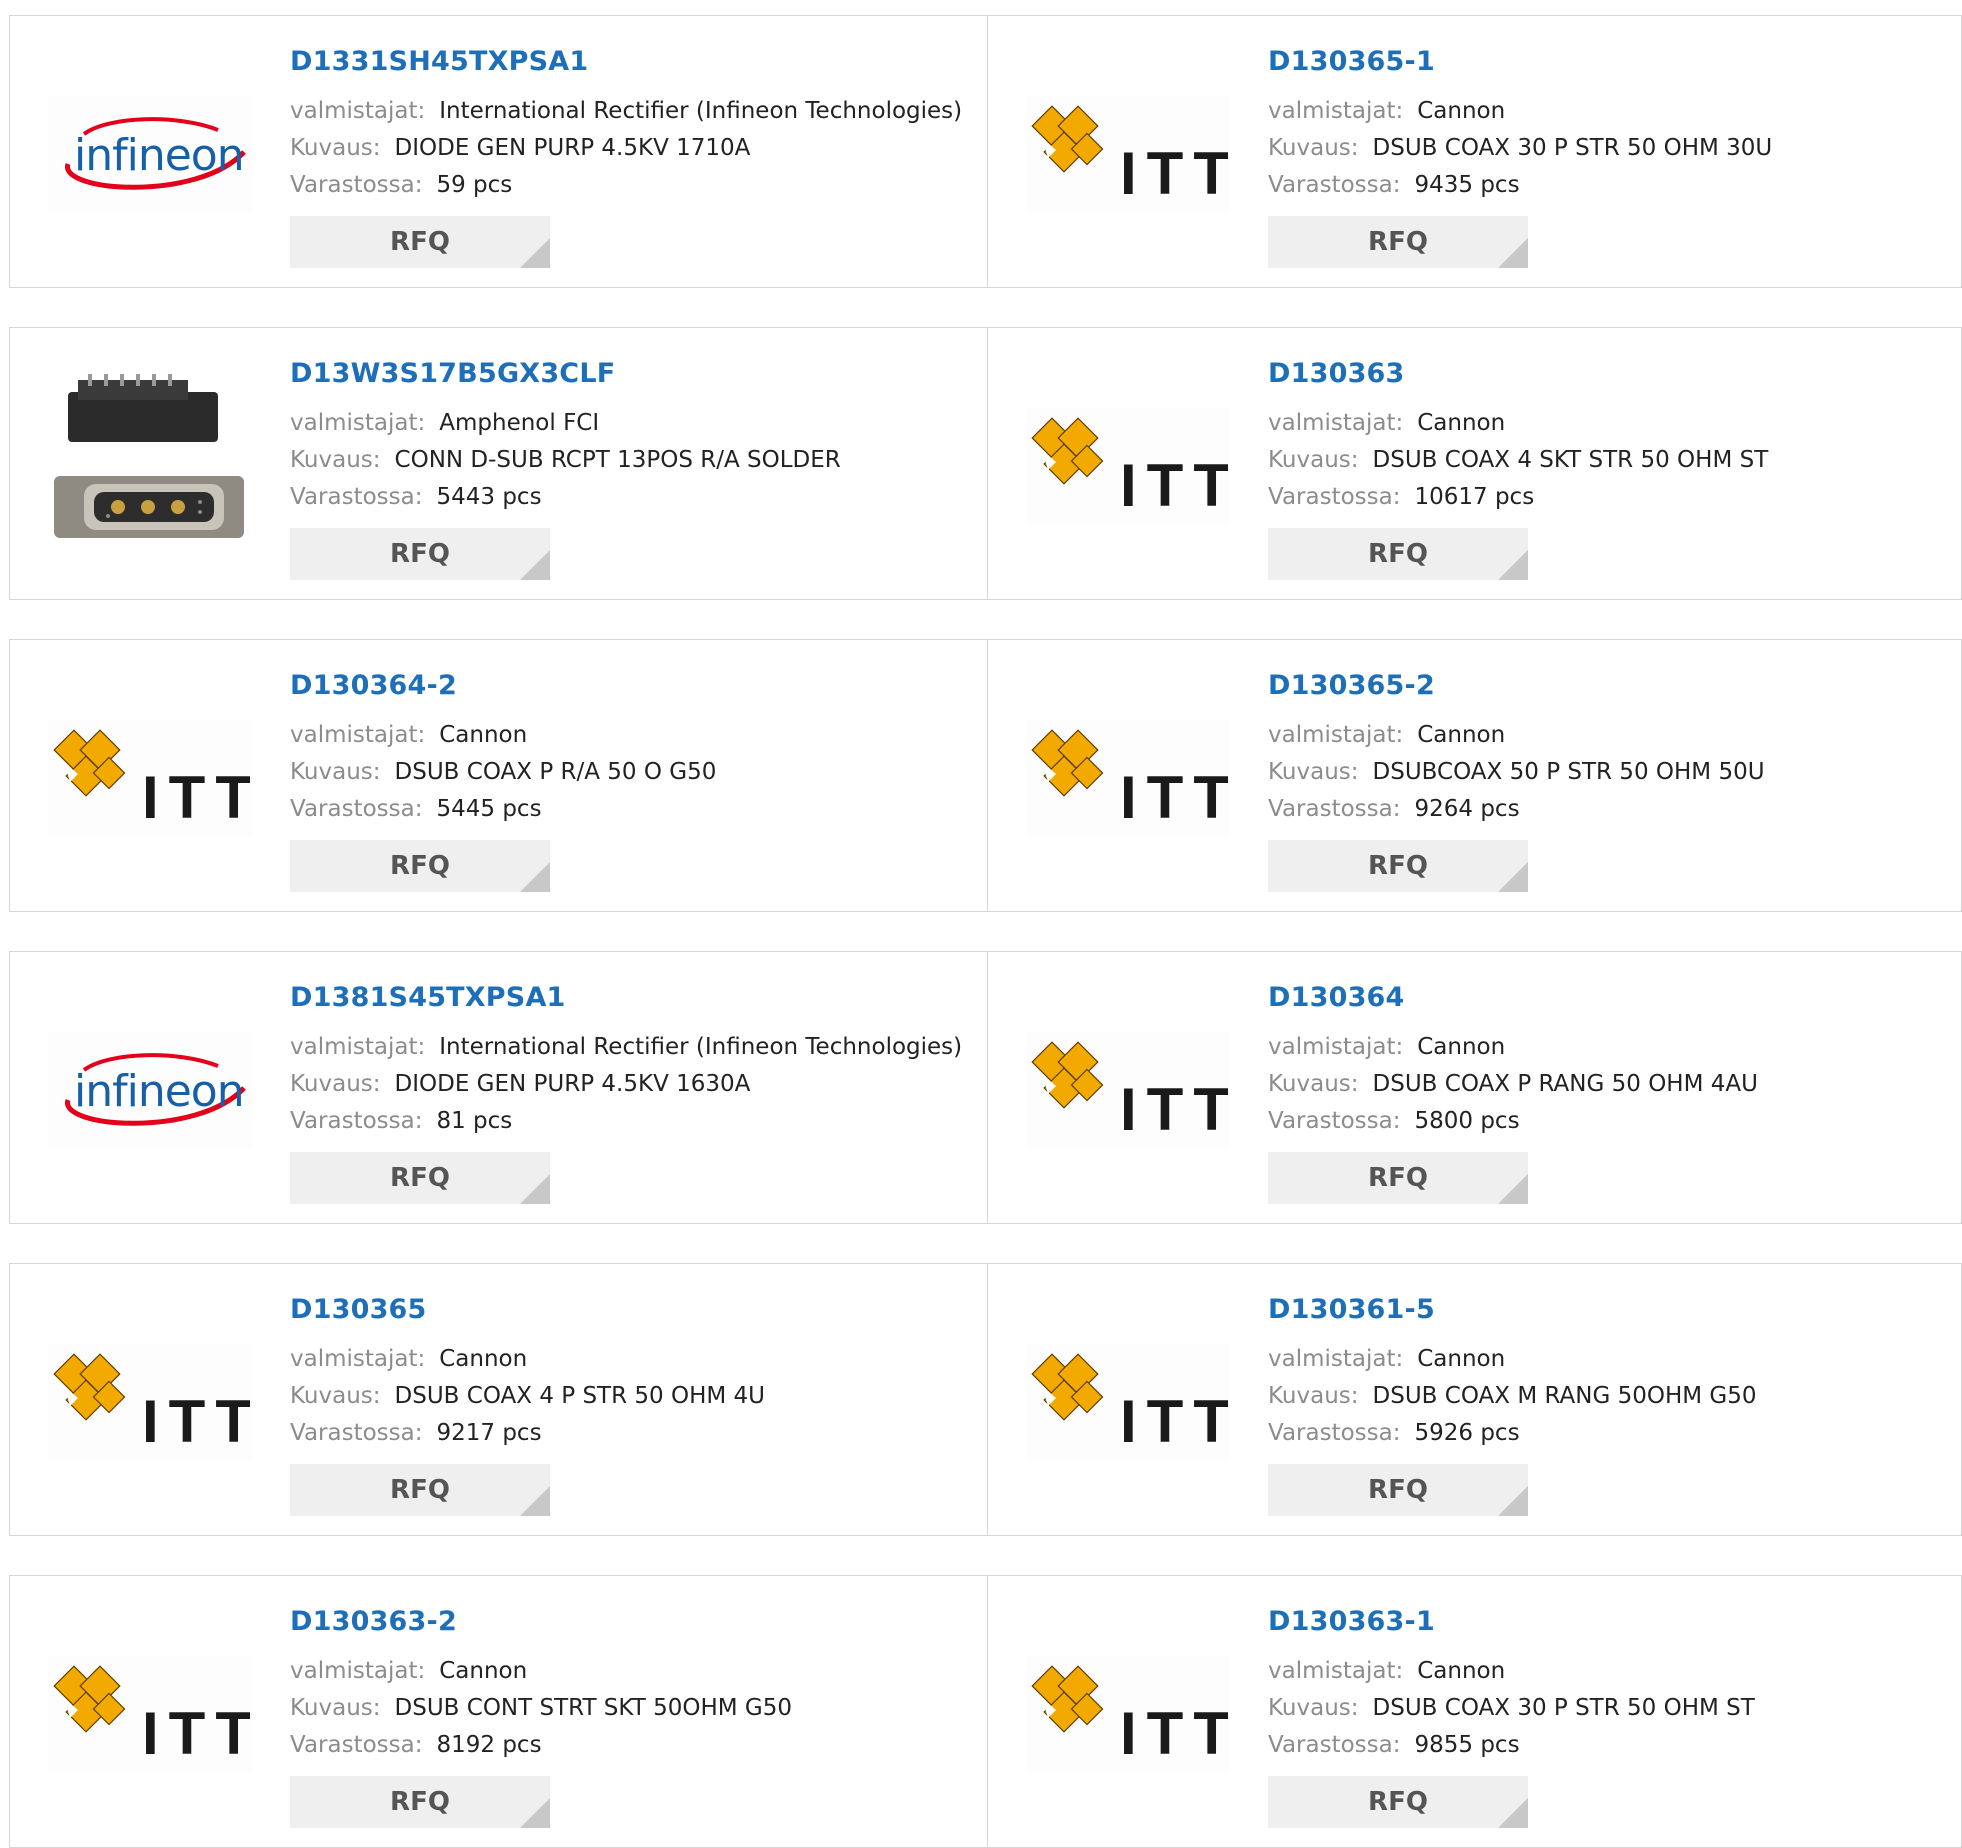 This screenshot has height=1848, width=1962. Describe the element at coordinates (1351, 61) in the screenshot. I see `part-number-link: D130365-1` at that location.